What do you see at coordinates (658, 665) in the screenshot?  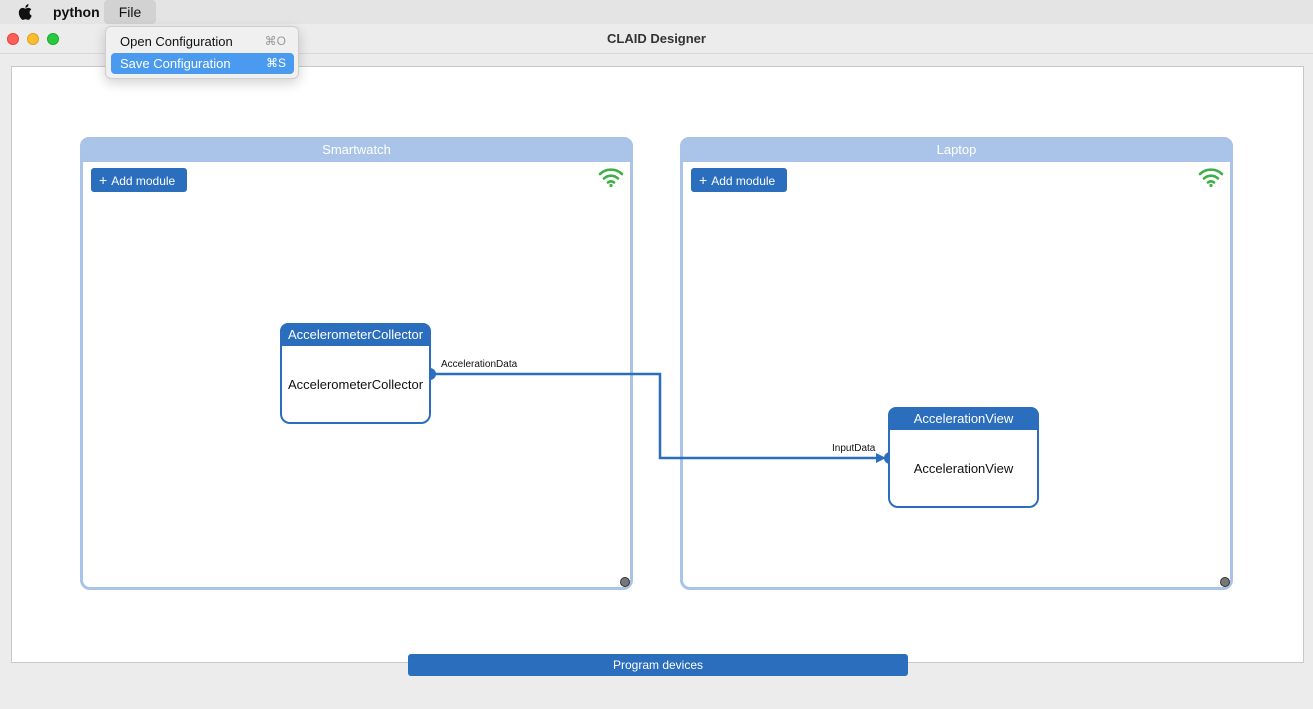 I see `program-devices-button: Program devices` at bounding box center [658, 665].